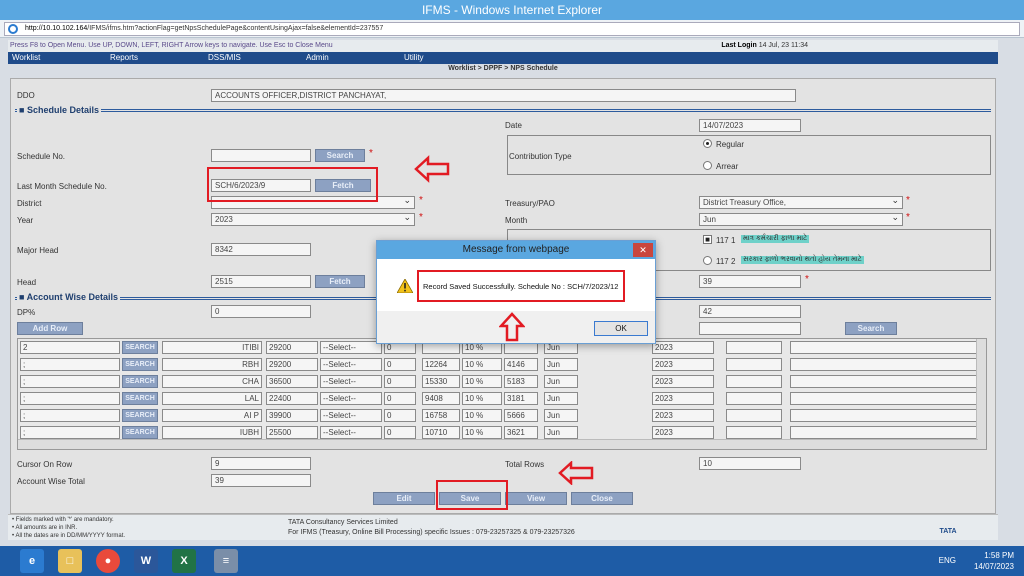  Describe the element at coordinates (292, 381) in the screenshot. I see `grid-cell-pay: 36500` at that location.